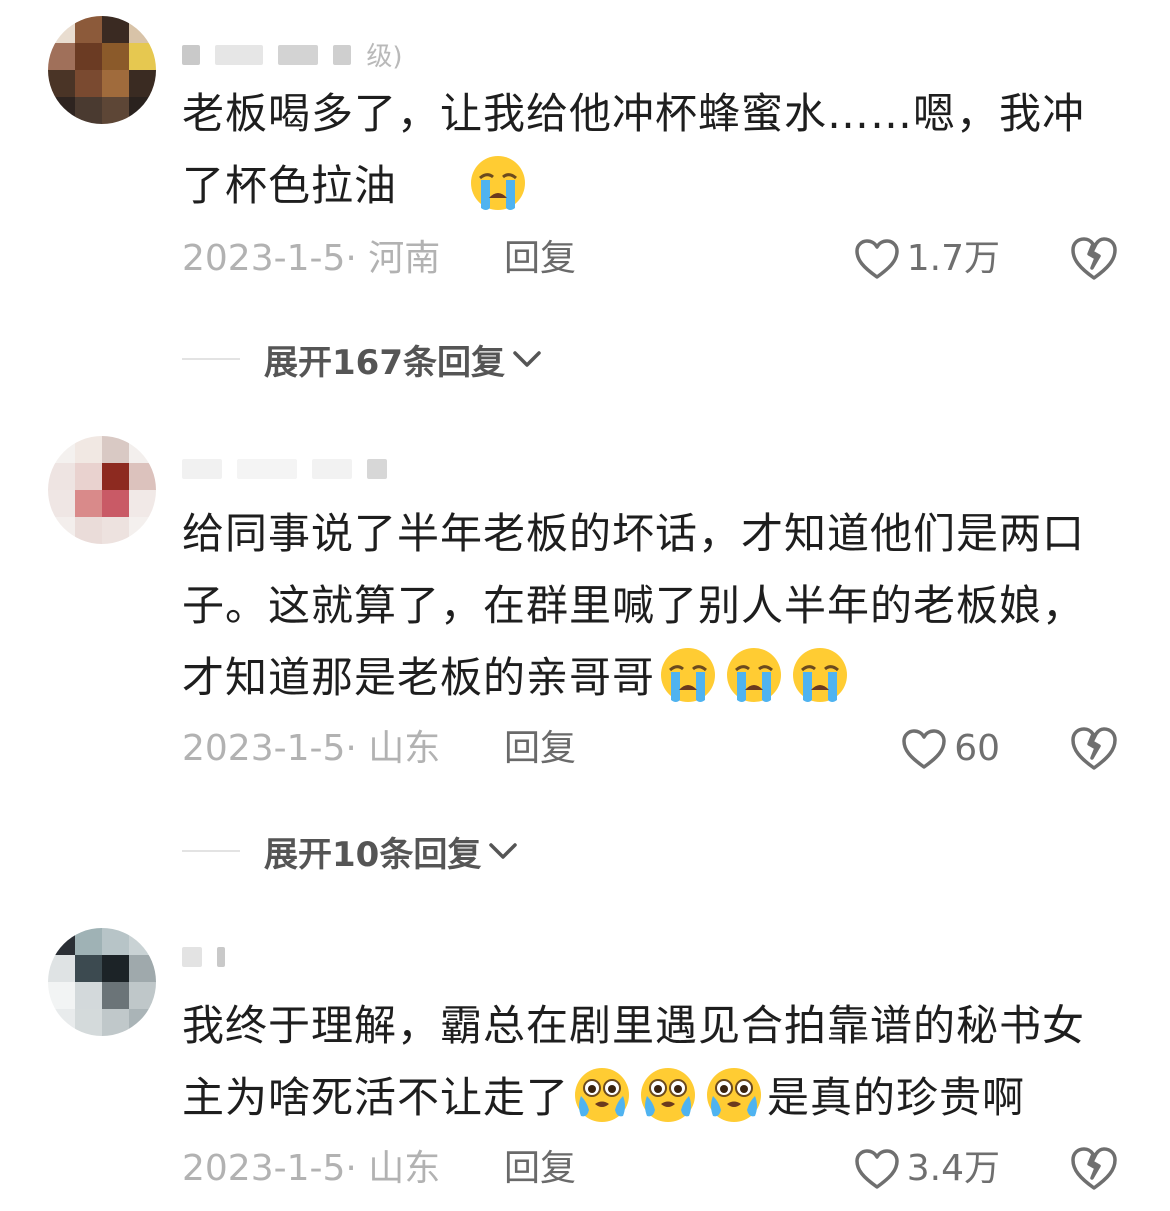 This screenshot has width=1170, height=1211. Describe the element at coordinates (376, 1097) in the screenshot. I see `comment-text-segment: 主为啥死活不让走了` at that location.